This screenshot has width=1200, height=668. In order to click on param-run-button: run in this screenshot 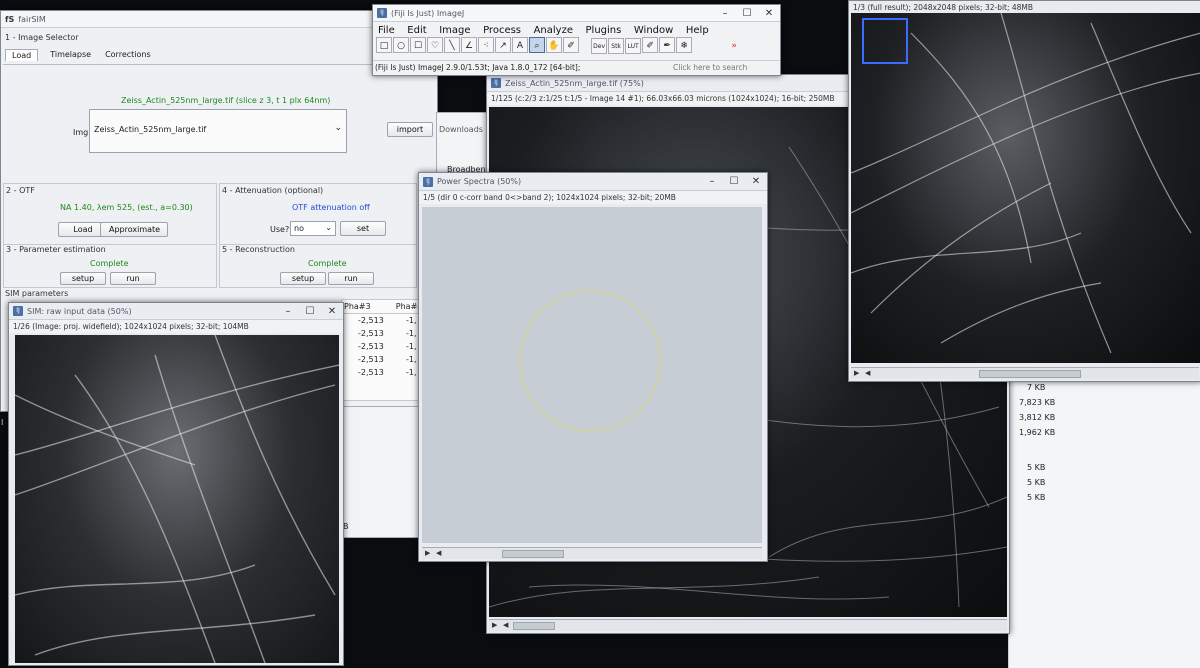, I will do `click(133, 278)`.